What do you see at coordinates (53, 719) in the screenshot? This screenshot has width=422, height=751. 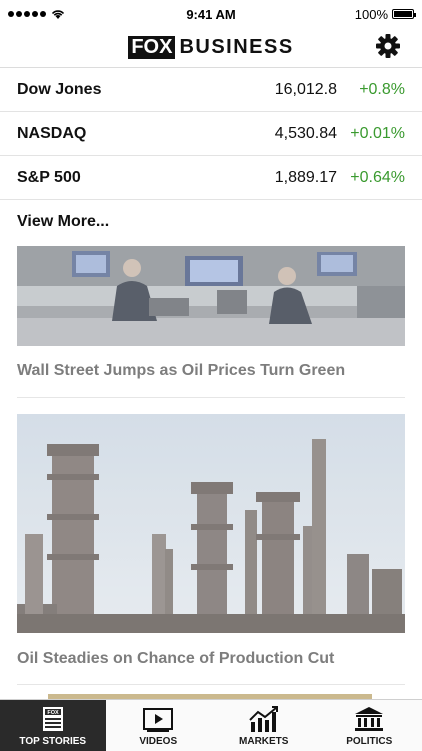 I see `fox-news-icon: FOX` at bounding box center [53, 719].